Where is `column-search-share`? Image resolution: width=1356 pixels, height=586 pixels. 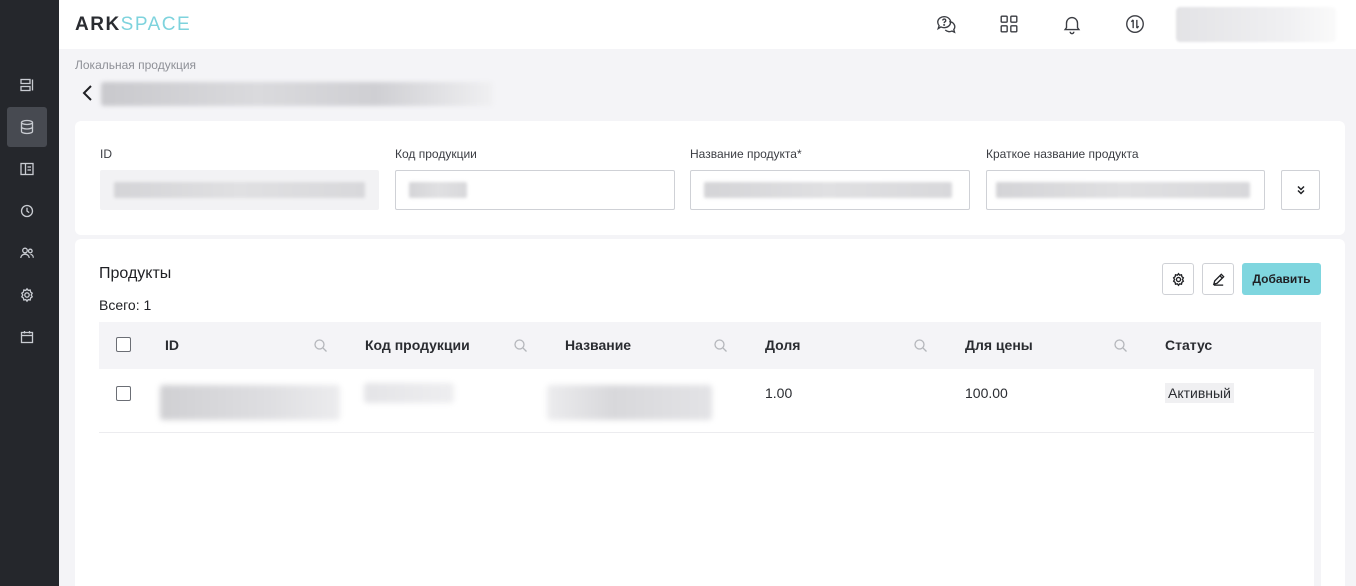 column-search-share is located at coordinates (920, 345).